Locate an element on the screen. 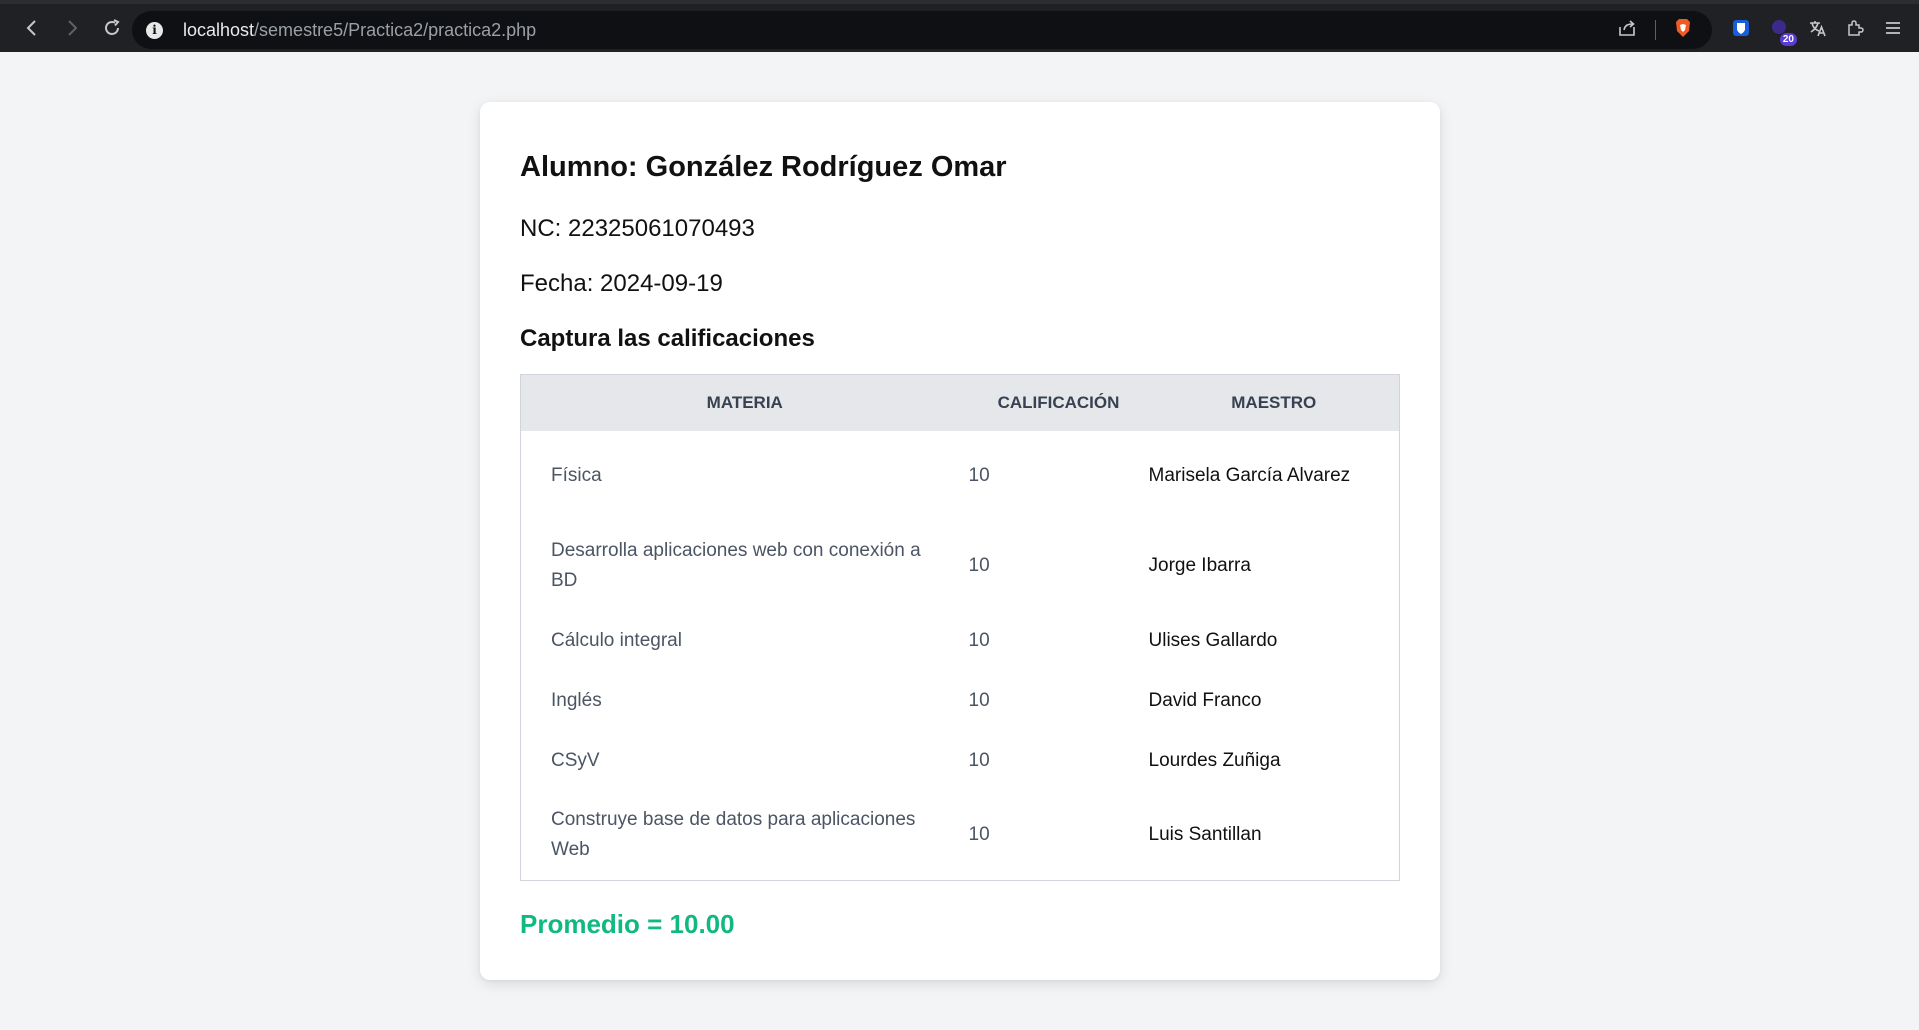  cell-materia: CSyV is located at coordinates (575, 760).